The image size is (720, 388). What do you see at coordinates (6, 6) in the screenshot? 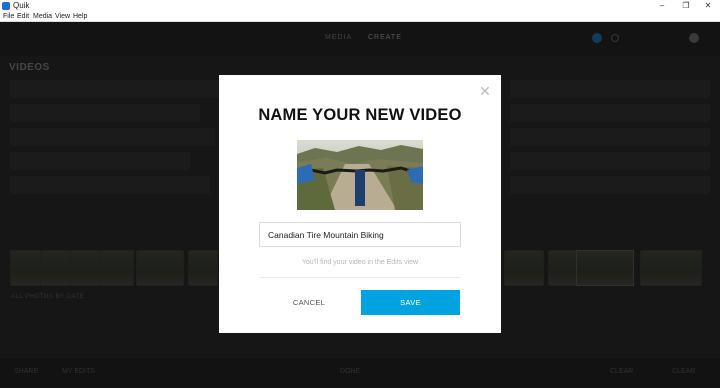
I see `quik-app-icon` at bounding box center [6, 6].